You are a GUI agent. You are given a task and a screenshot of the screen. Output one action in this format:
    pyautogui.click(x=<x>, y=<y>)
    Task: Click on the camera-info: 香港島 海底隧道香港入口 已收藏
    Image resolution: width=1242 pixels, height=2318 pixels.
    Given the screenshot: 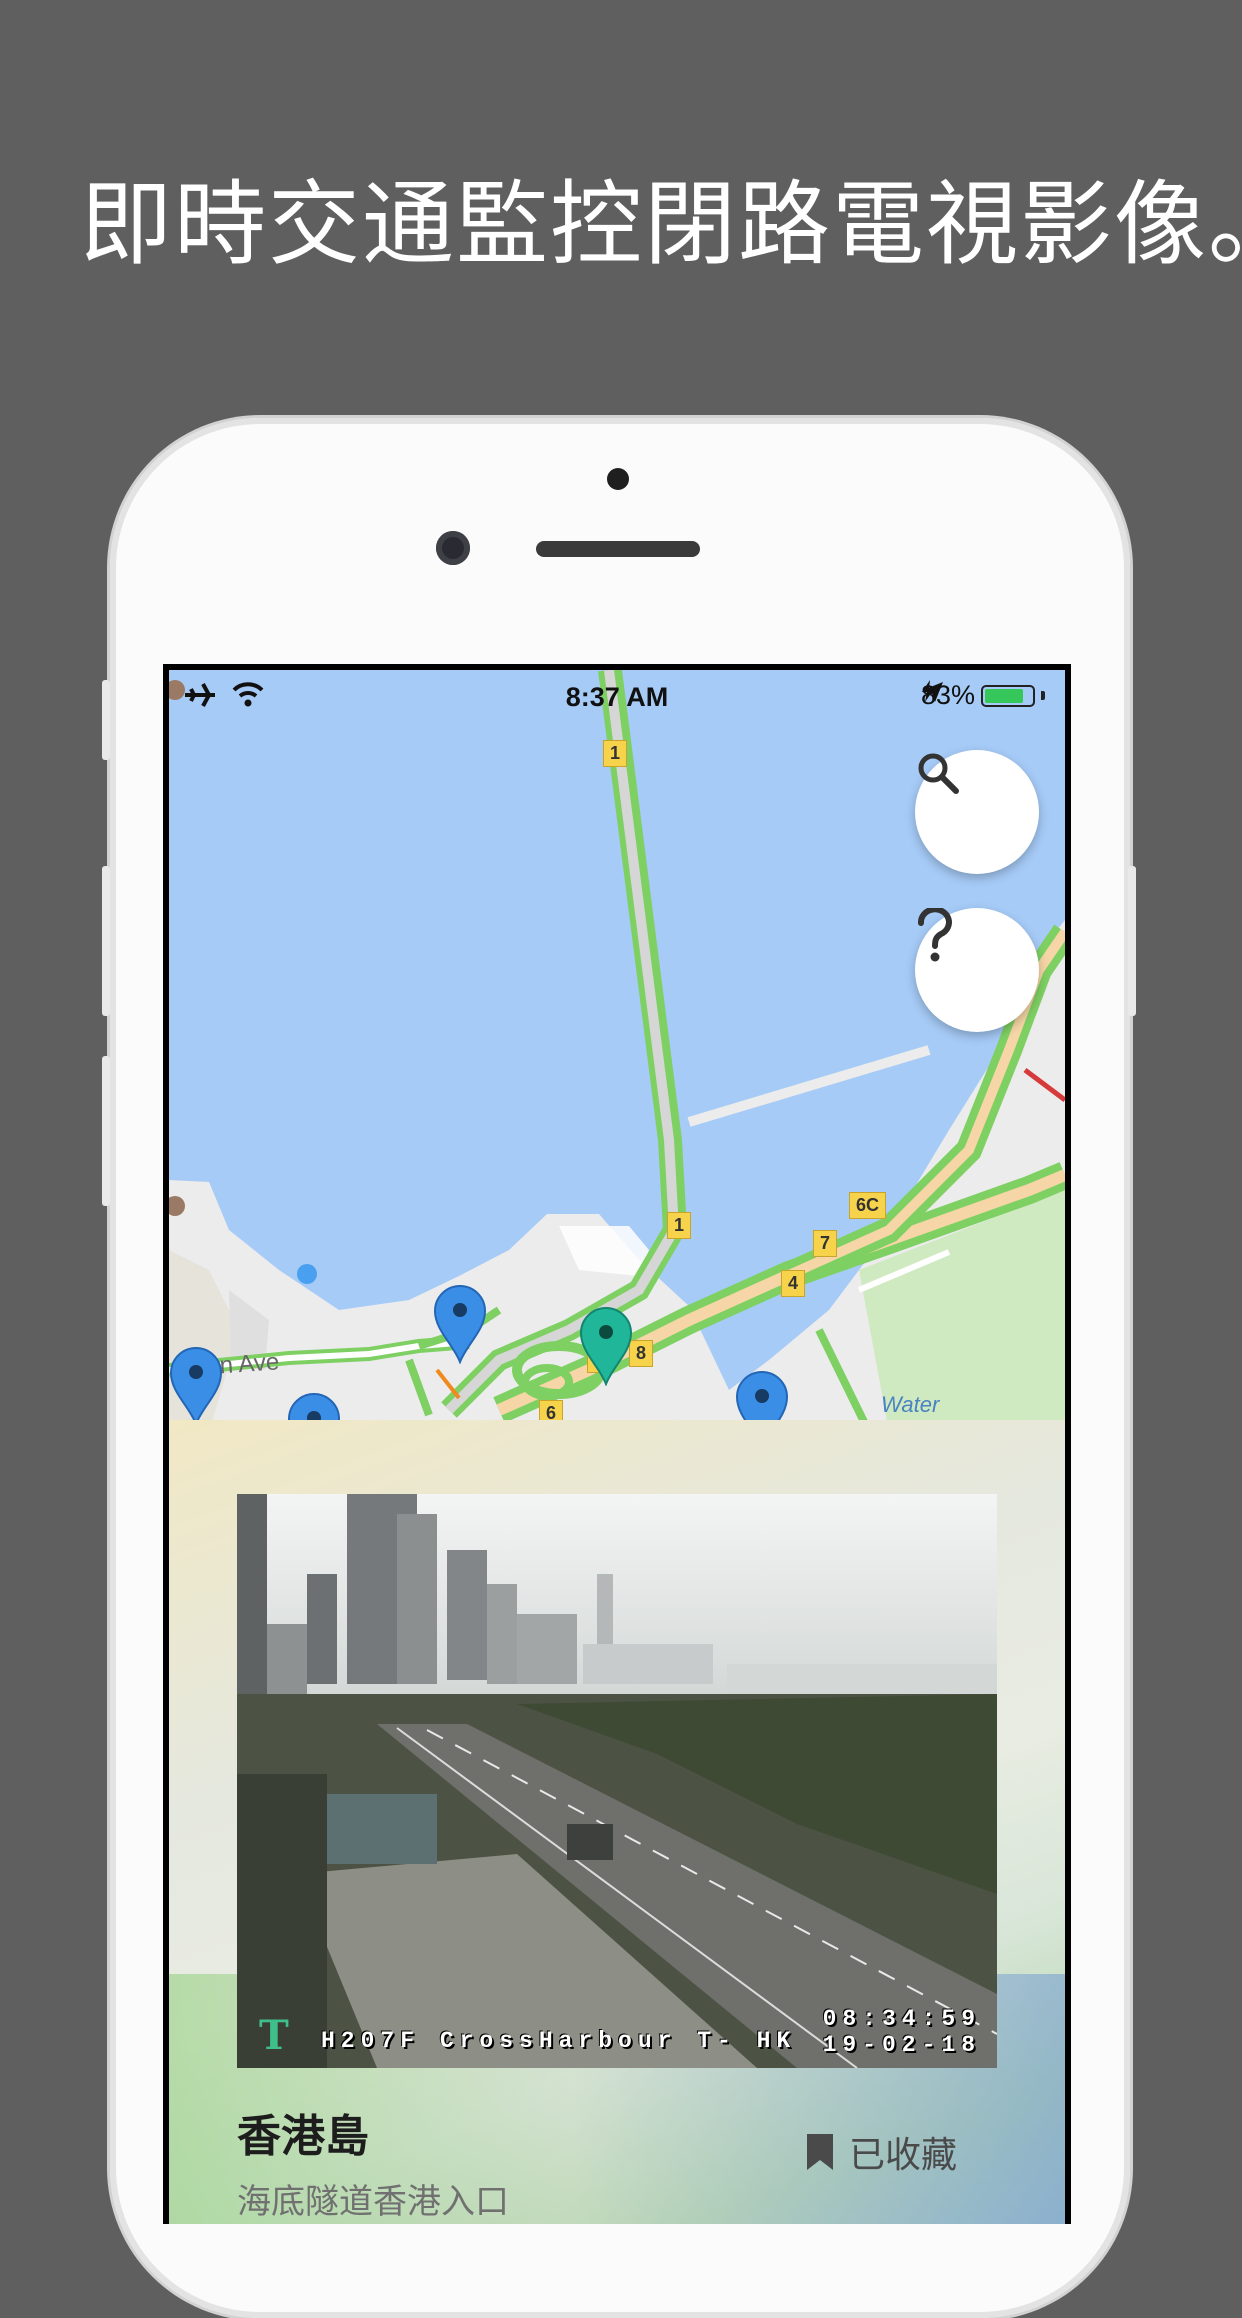 What is the action you would take?
    pyautogui.click(x=617, y=2161)
    